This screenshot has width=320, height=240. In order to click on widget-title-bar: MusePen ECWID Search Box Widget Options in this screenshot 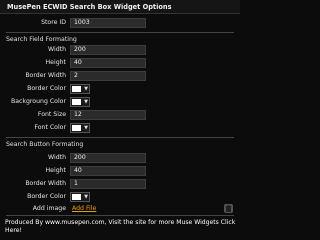, I will do `click(120, 7)`.